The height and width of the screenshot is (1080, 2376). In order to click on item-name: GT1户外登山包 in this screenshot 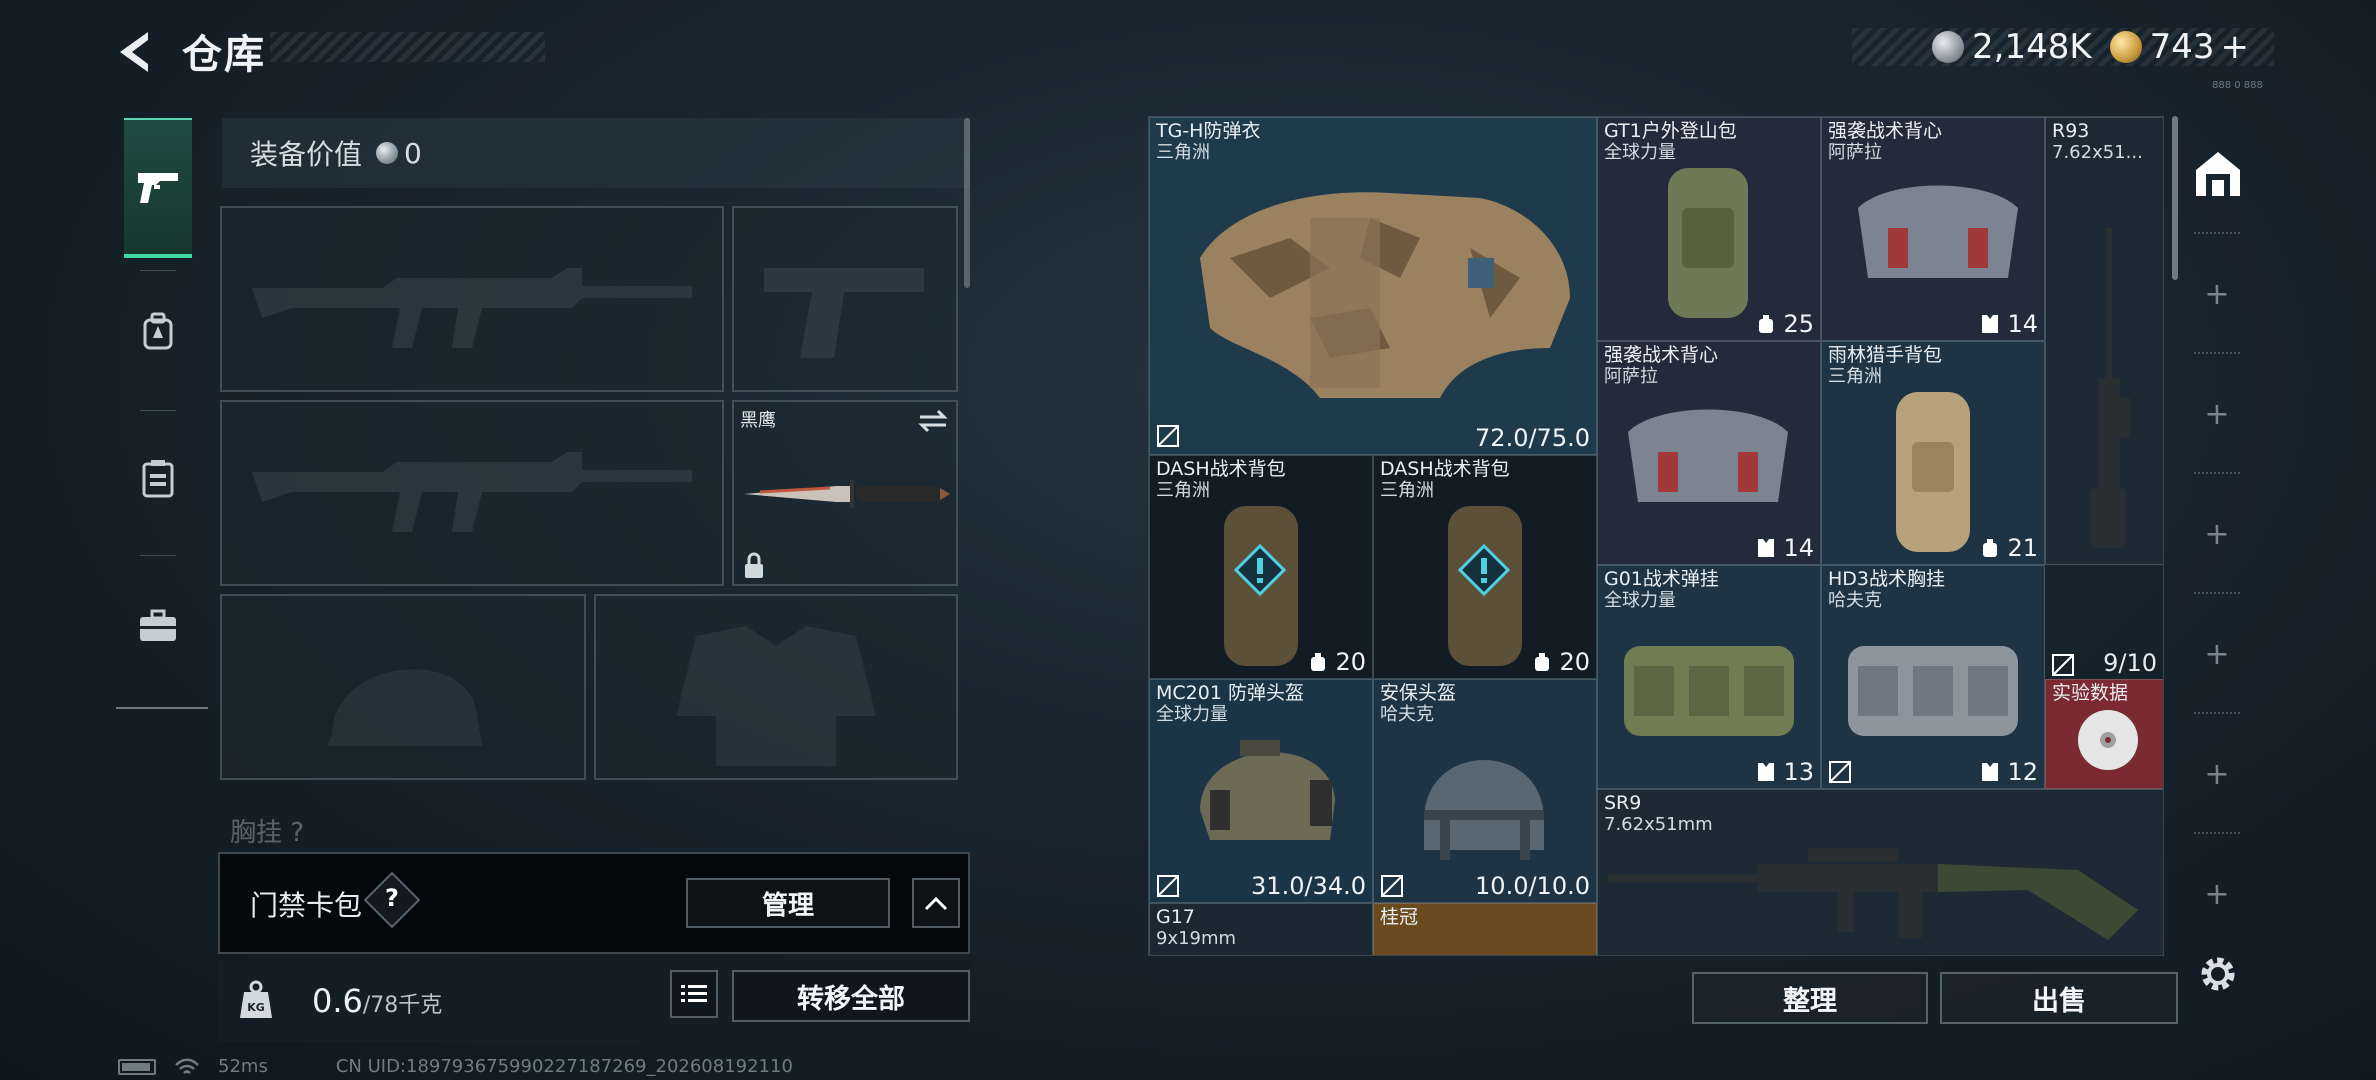, I will do `click(1670, 131)`.